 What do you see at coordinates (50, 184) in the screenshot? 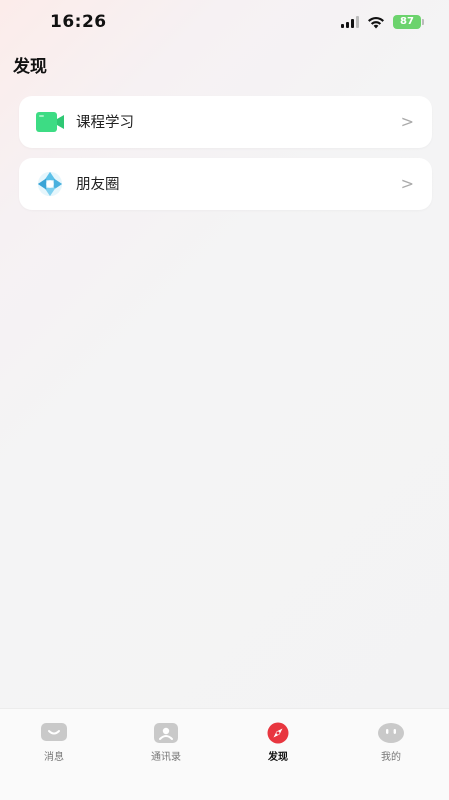
I see `aperture-icon` at bounding box center [50, 184].